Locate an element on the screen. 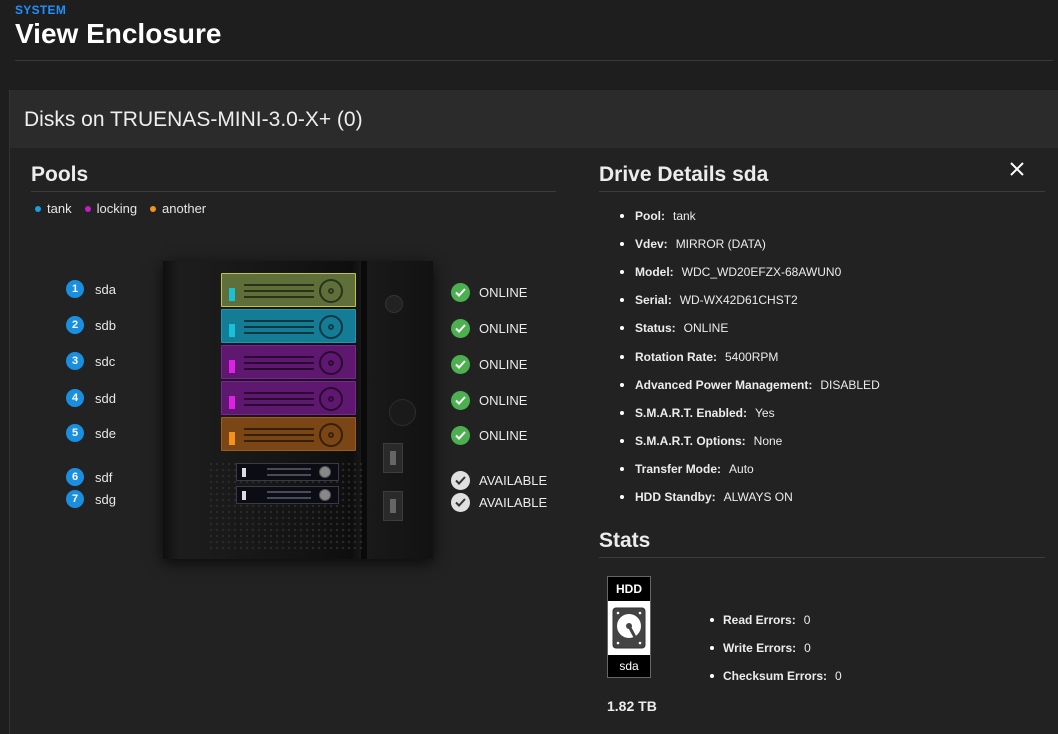 The height and width of the screenshot is (734, 1058). disk-label-sda: 1 sda is located at coordinates (91, 289).